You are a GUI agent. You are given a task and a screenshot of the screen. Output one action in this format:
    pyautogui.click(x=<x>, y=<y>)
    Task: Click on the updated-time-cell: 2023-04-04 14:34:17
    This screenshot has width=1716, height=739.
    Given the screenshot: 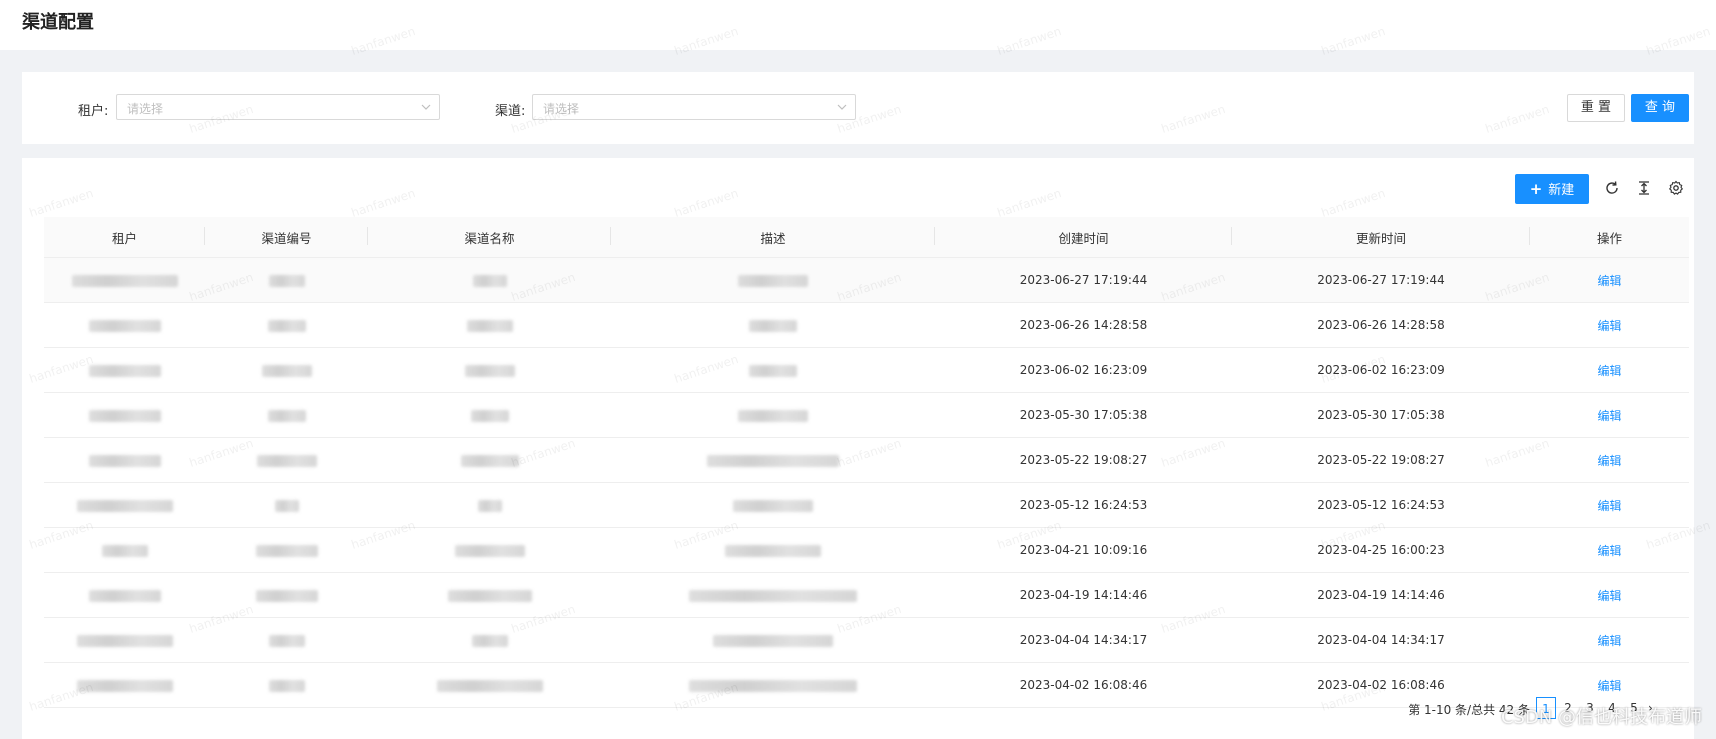 What is the action you would take?
    pyautogui.click(x=1381, y=640)
    